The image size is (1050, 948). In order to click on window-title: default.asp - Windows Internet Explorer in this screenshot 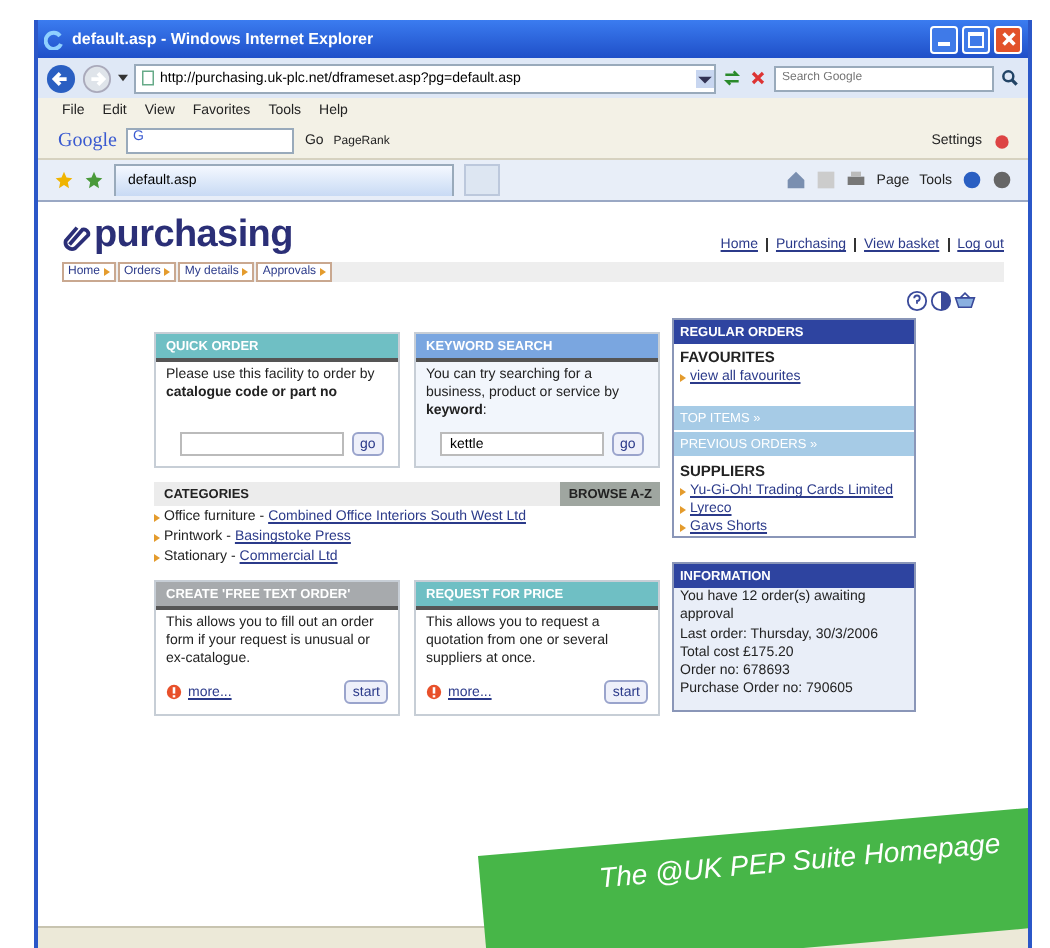, I will do `click(224, 39)`.